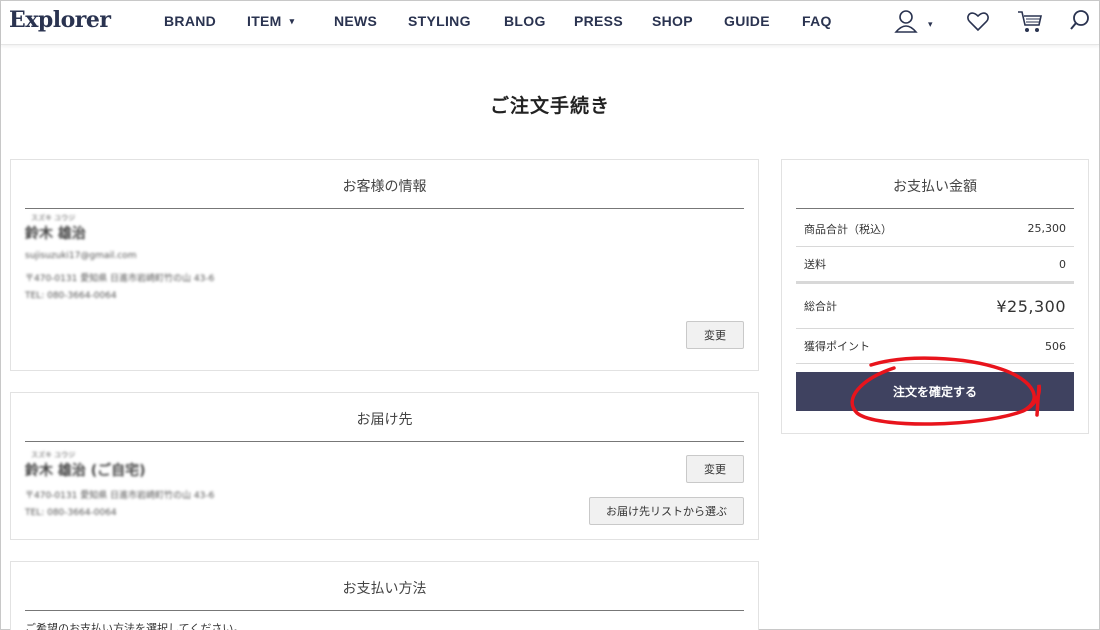 The image size is (1100, 630). What do you see at coordinates (715, 469) in the screenshot?
I see `delivery-change-button: 変更` at bounding box center [715, 469].